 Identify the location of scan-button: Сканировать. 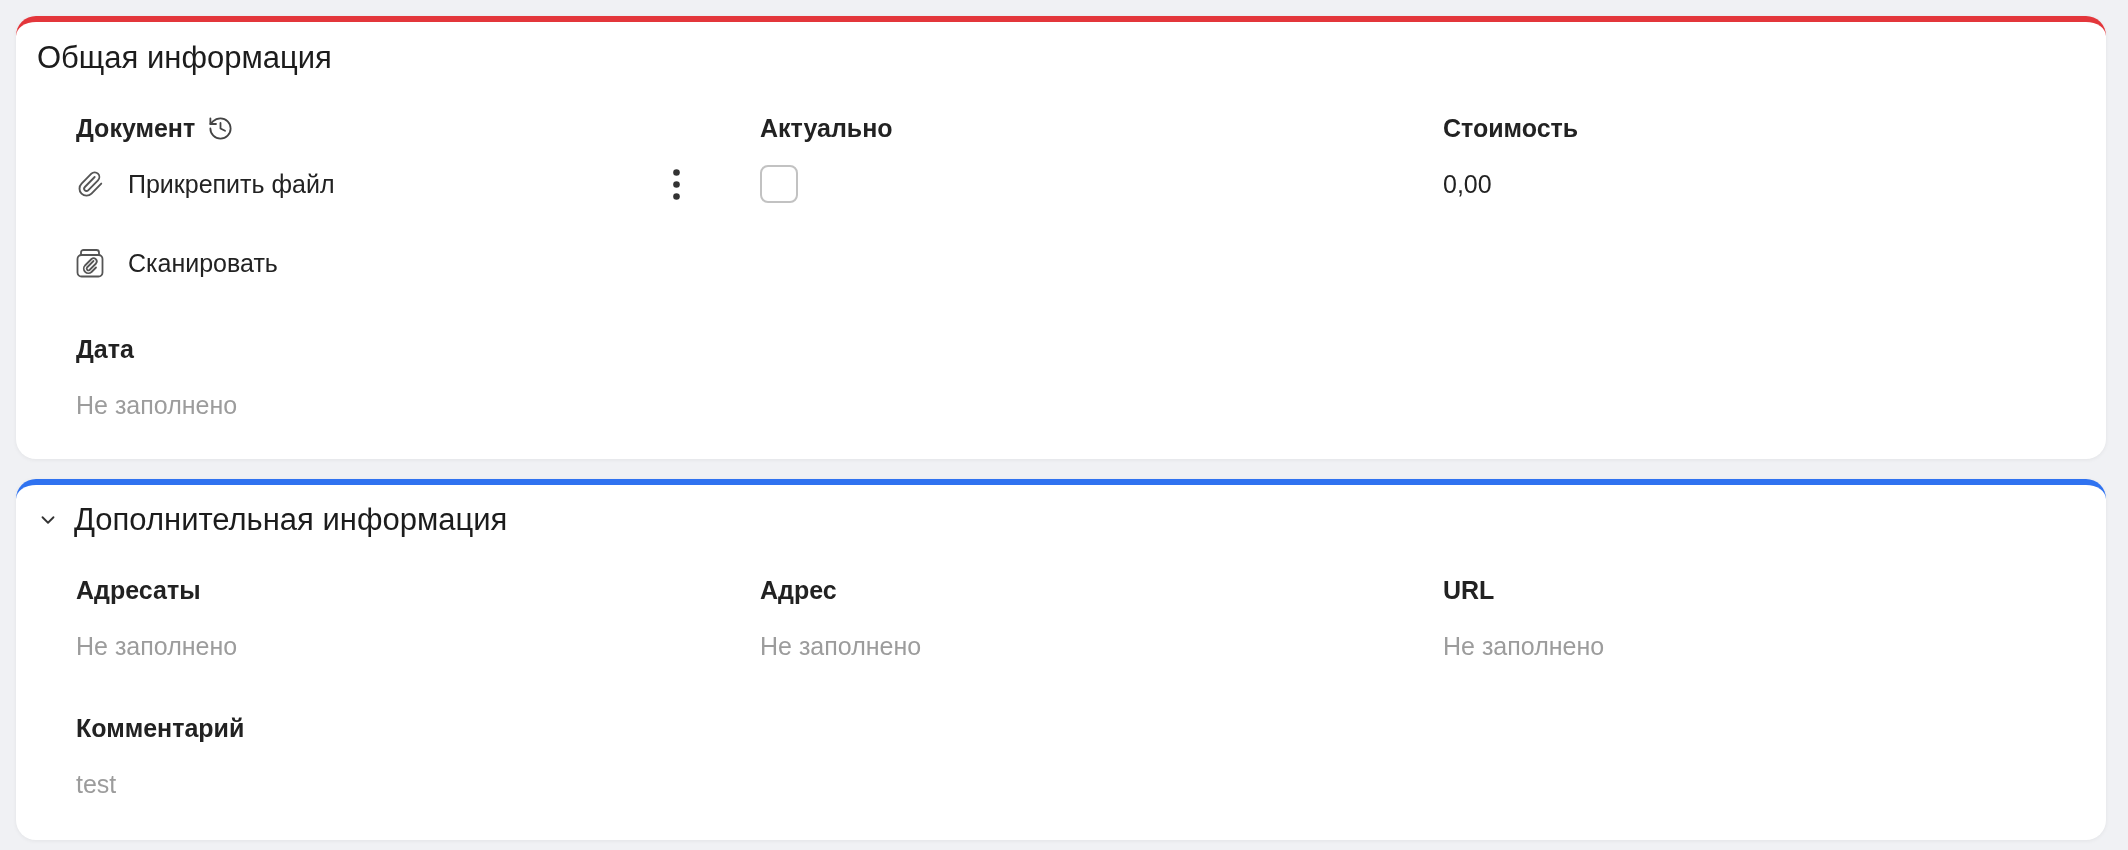
(177, 263).